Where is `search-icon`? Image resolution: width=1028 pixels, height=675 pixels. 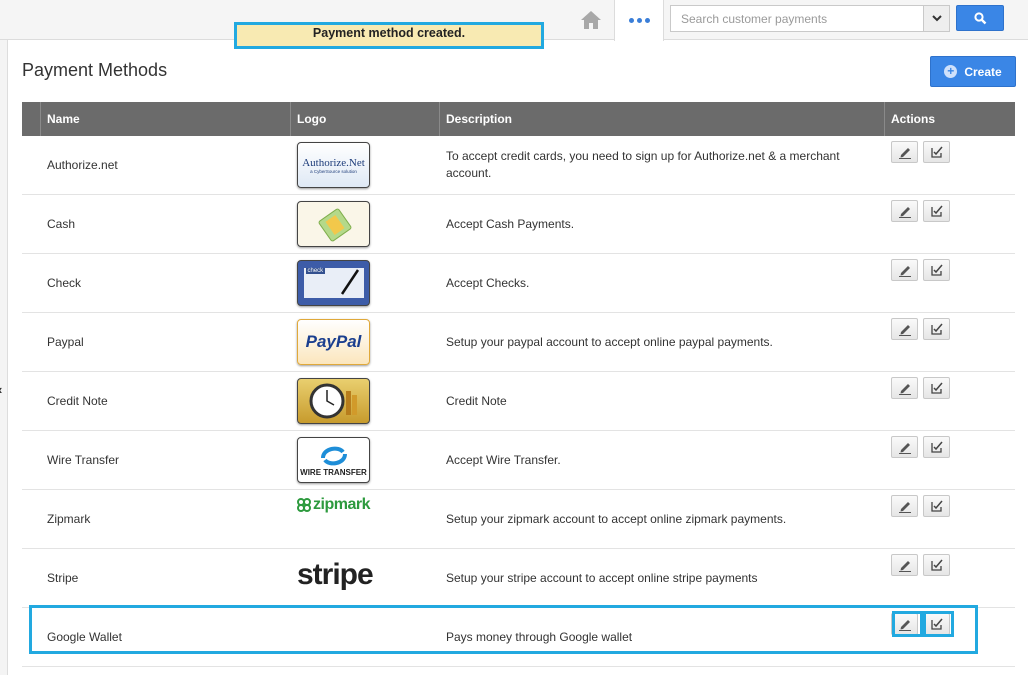
search-icon is located at coordinates (979, 17).